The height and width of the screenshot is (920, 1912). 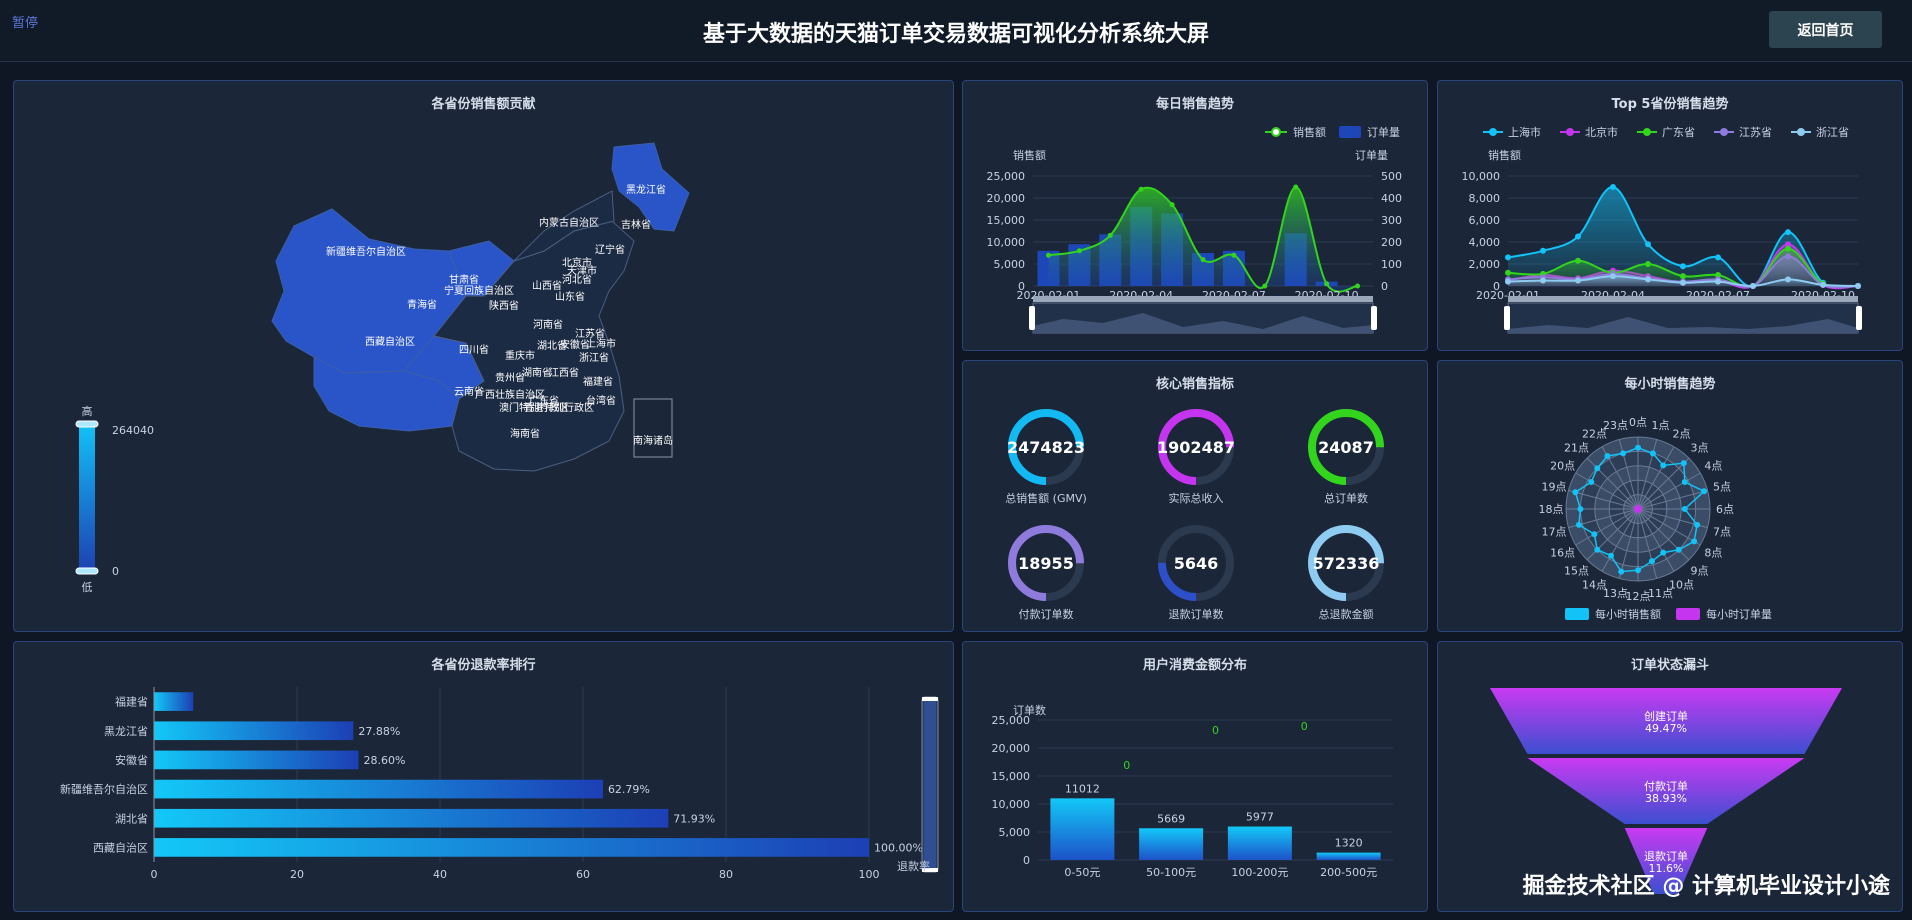 I want to click on visual-map-handle-bottom, so click(x=87, y=571).